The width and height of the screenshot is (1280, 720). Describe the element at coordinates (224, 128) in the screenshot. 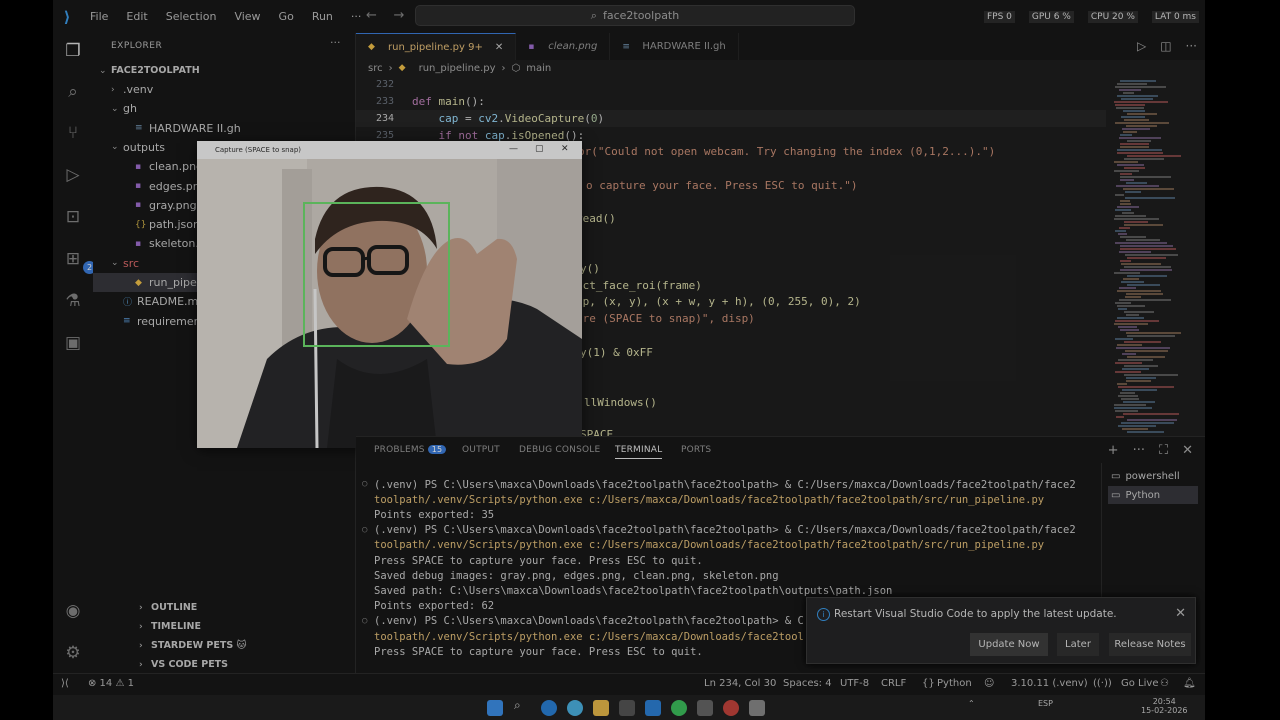

I see `tree-item: ≡ HARDWARE II.gh` at that location.